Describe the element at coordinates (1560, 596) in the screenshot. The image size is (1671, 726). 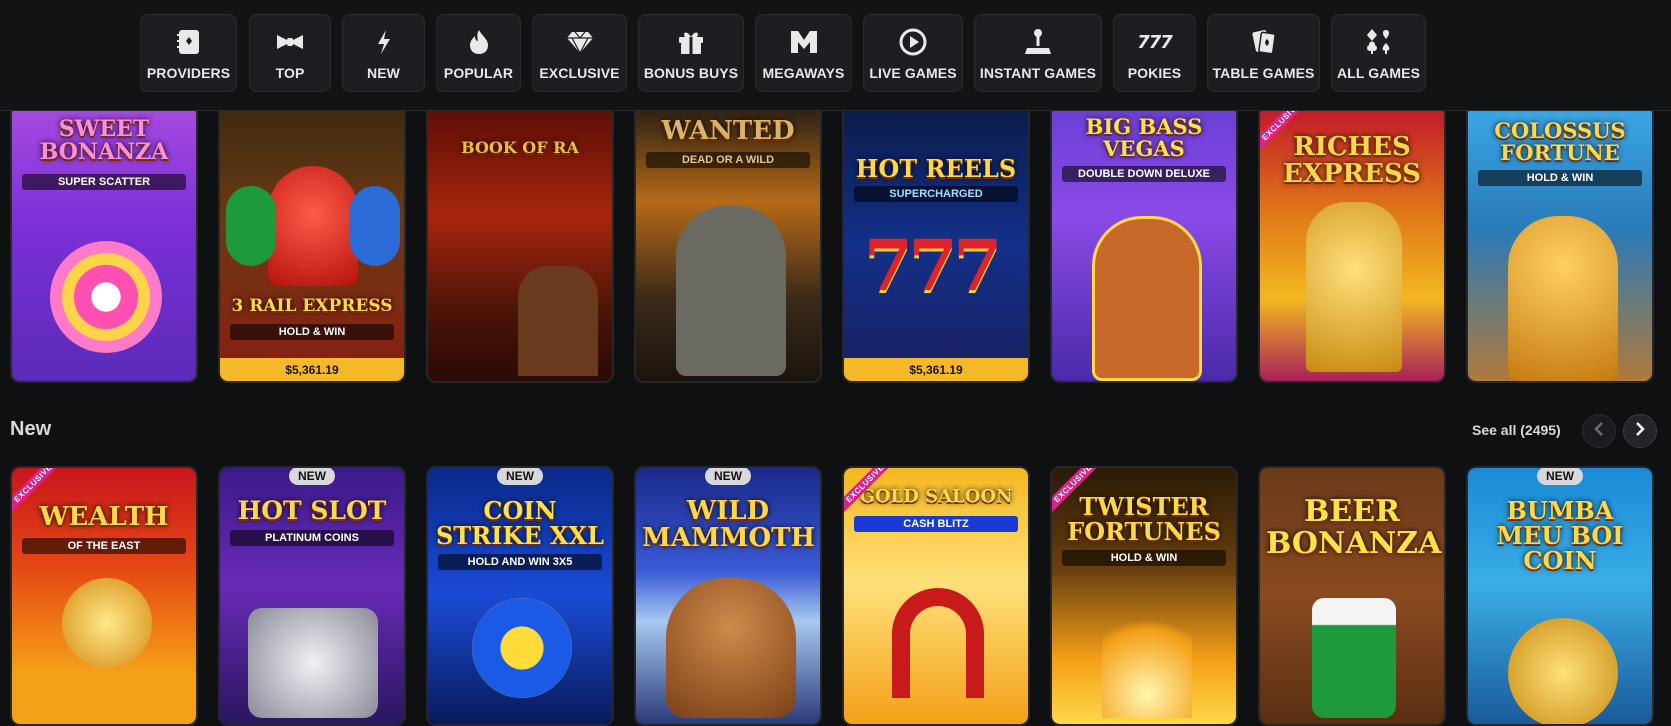
I see `game-card: NEW BUMBA MEU BOI COIN` at that location.